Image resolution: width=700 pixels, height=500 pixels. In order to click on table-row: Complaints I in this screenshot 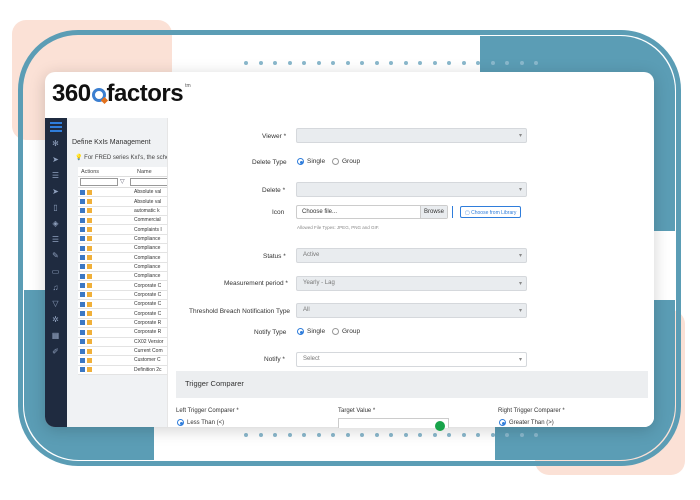, I will do `click(128, 230)`.